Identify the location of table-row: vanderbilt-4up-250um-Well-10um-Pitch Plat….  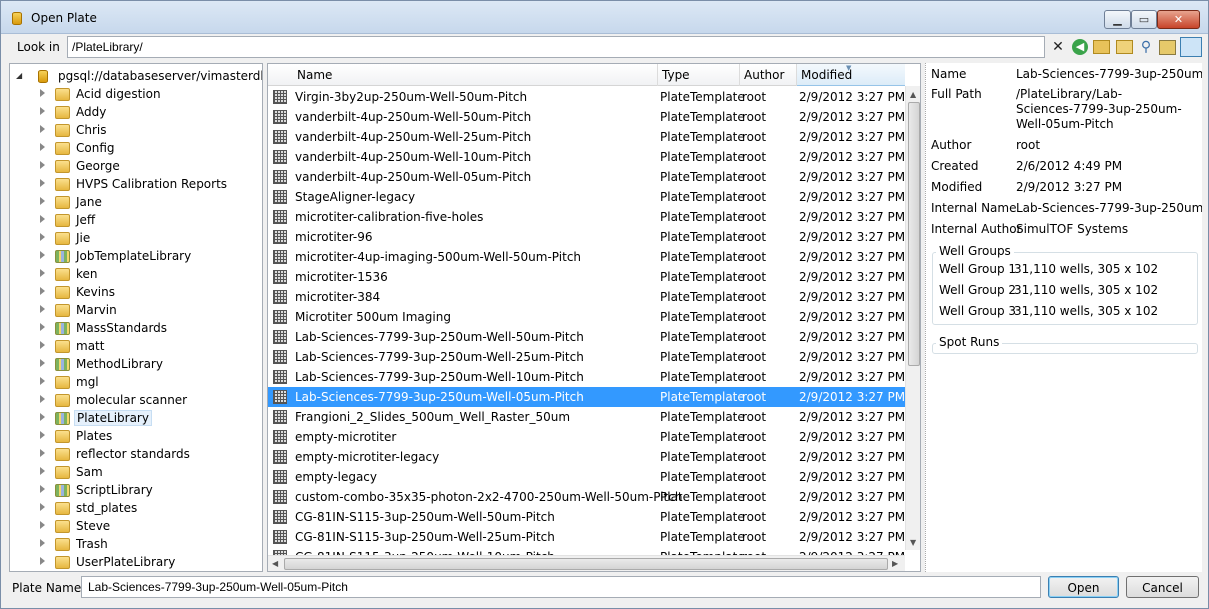
(586, 157).